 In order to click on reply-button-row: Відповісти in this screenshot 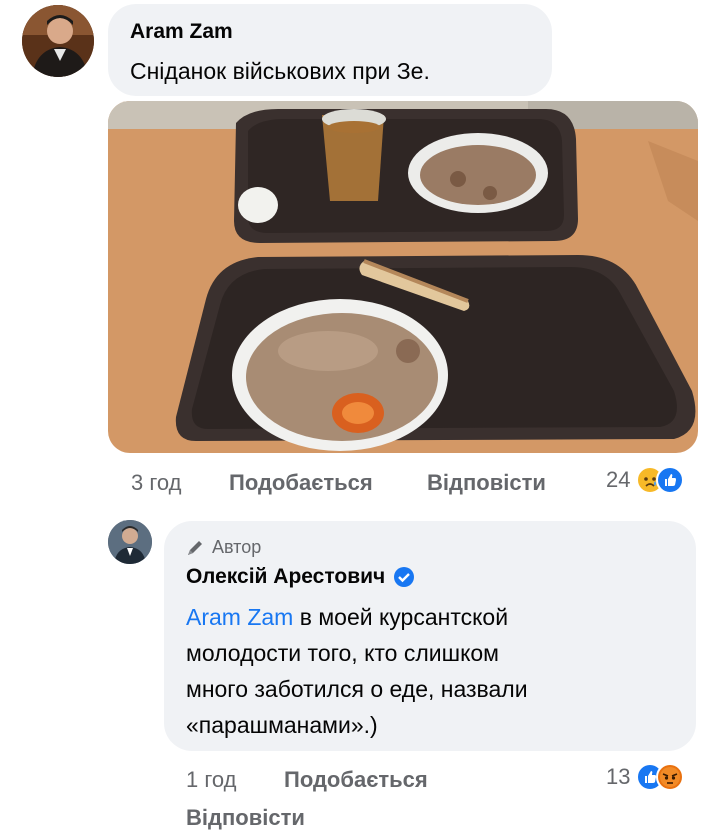, I will do `click(245, 818)`.